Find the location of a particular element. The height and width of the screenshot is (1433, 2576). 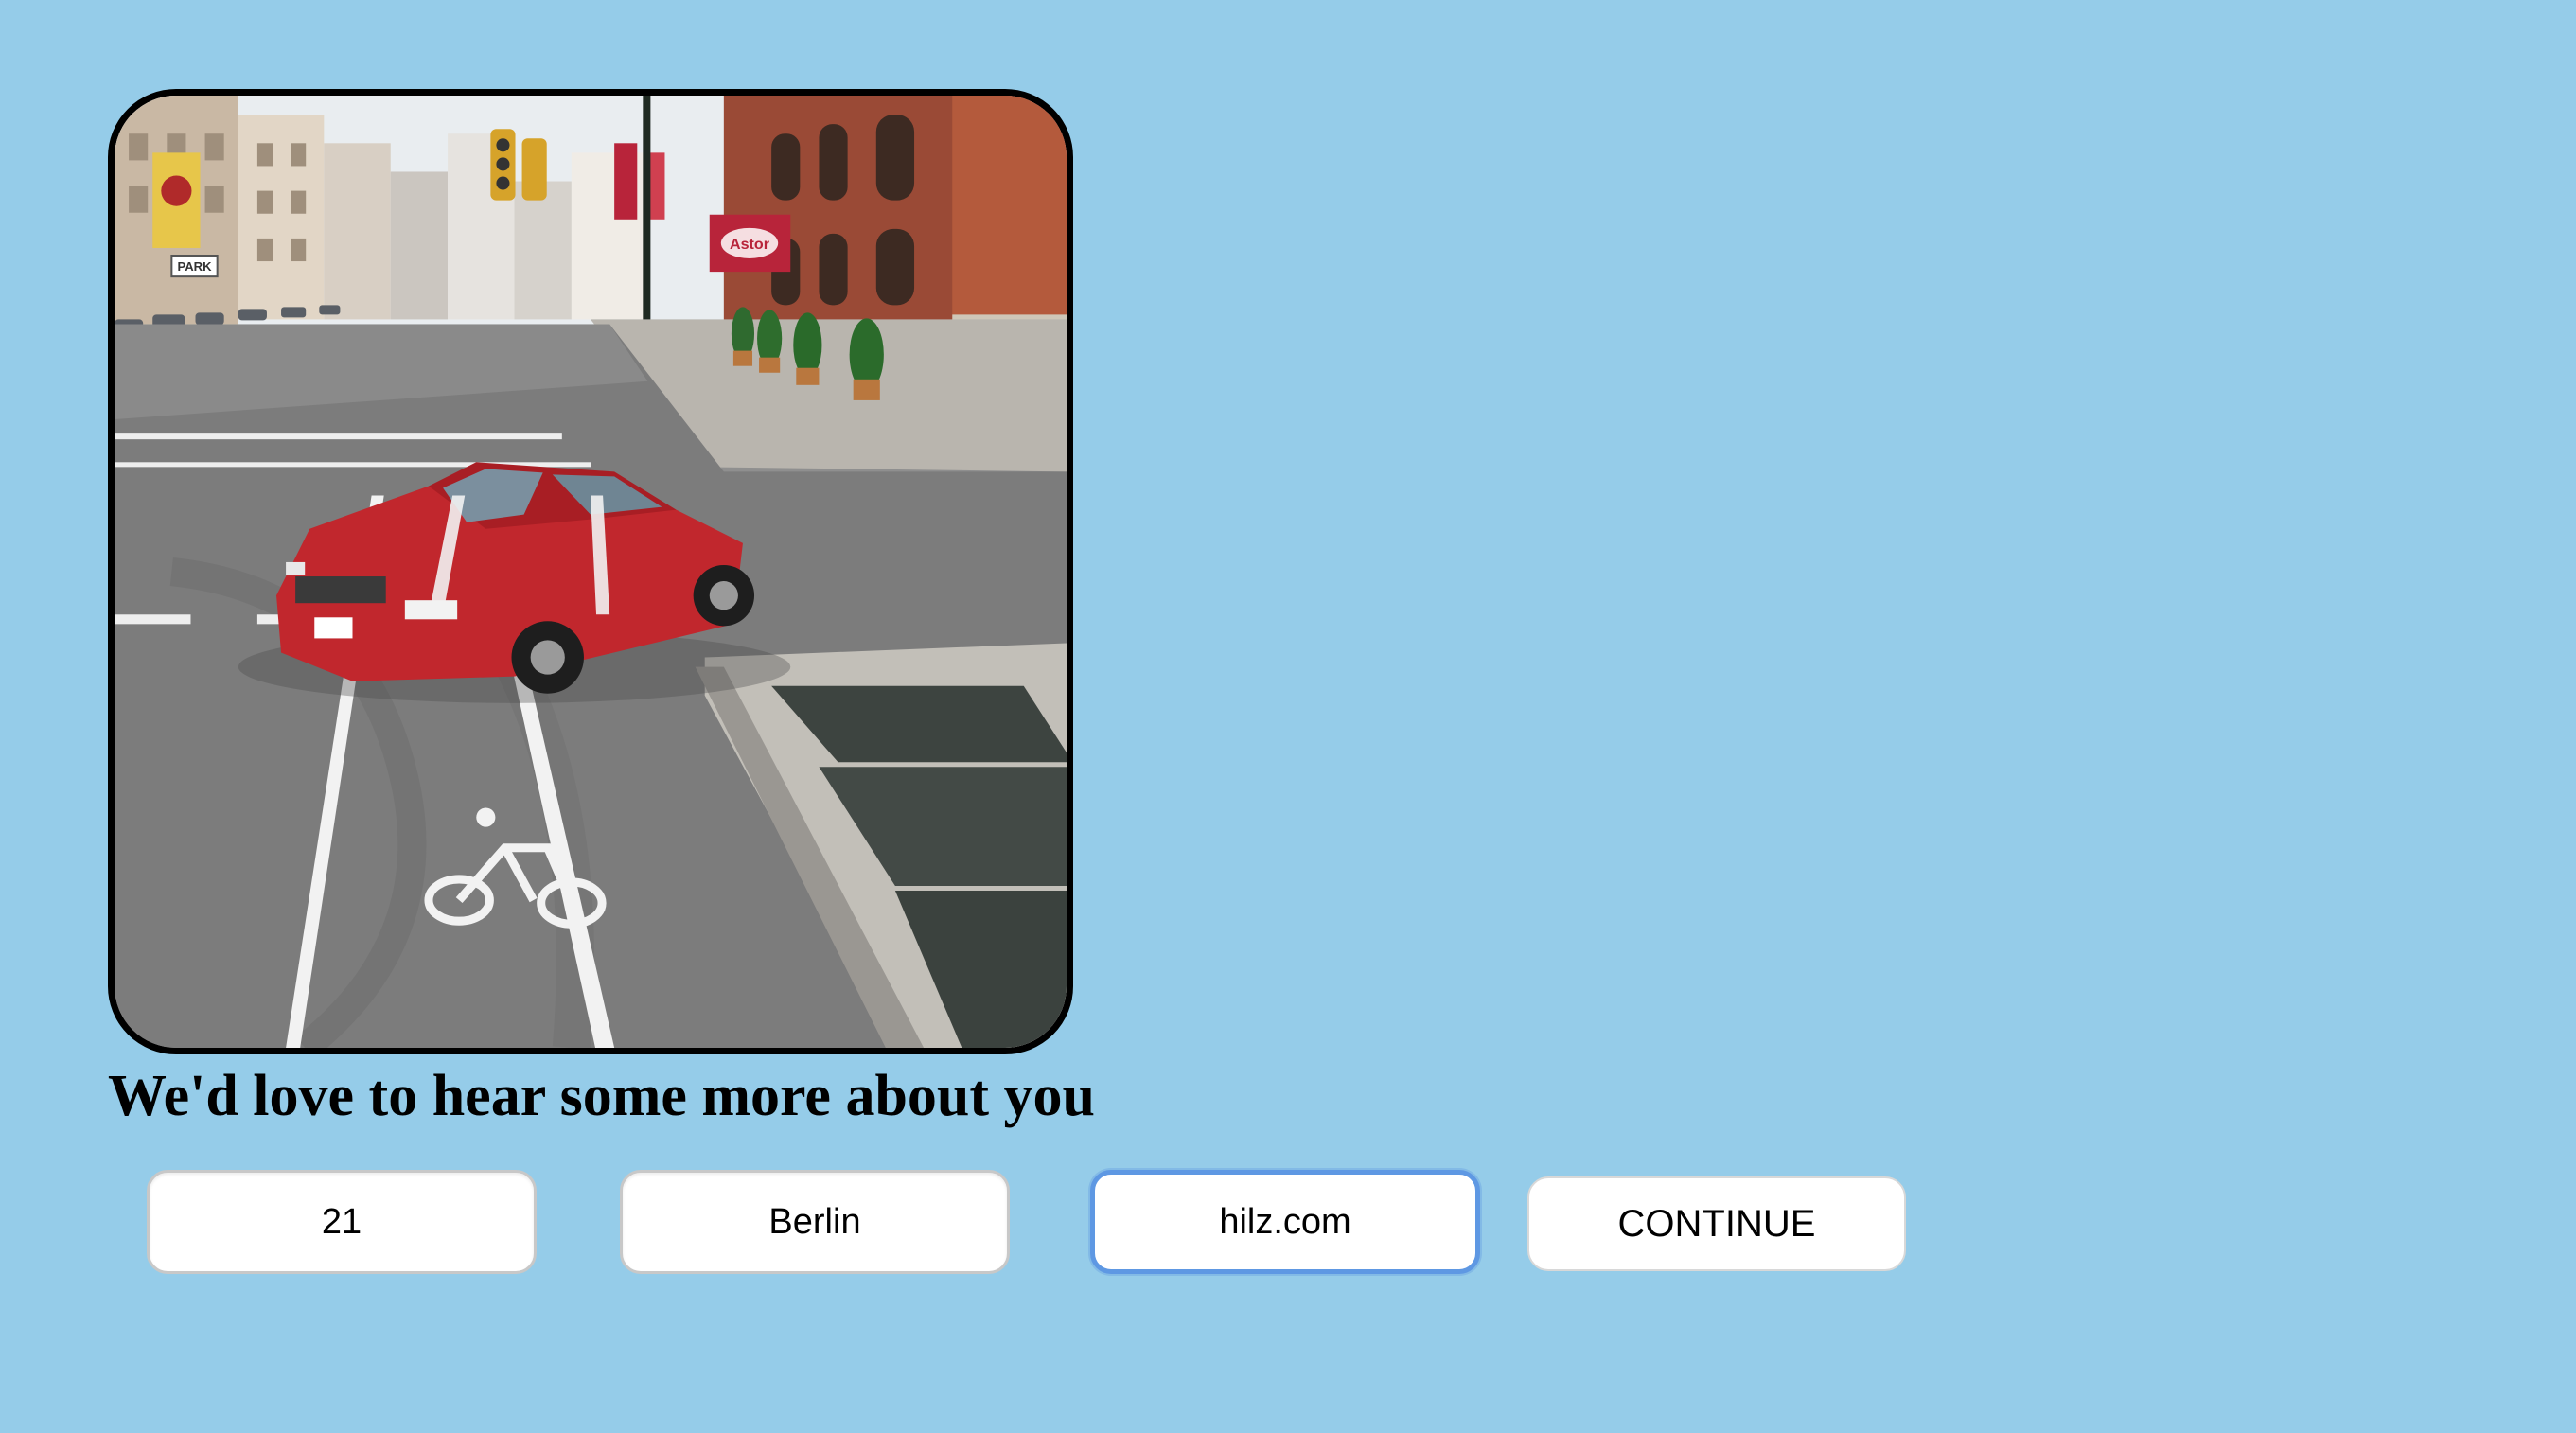

continue-button: CONTINUE is located at coordinates (1716, 1223).